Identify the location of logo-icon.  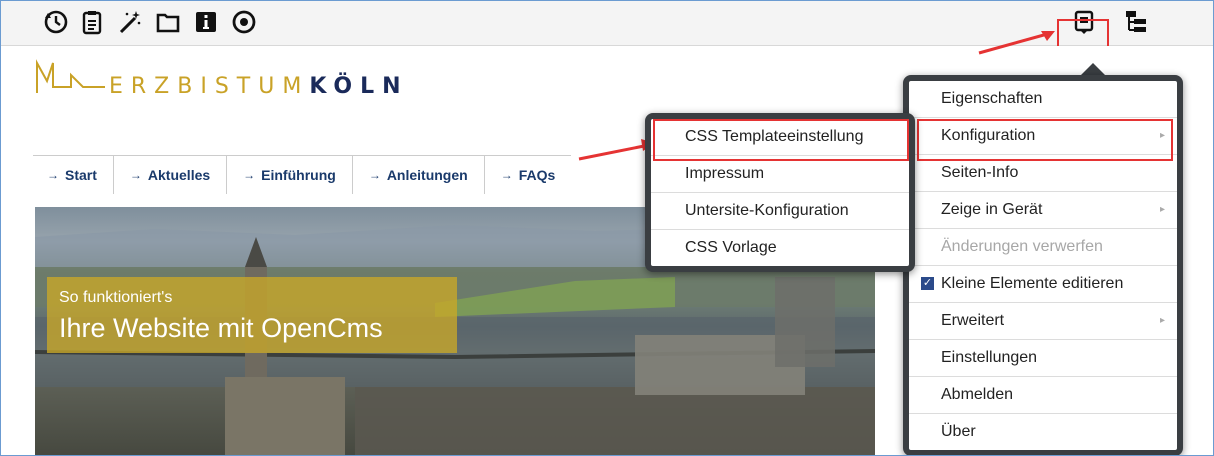
(71, 79).